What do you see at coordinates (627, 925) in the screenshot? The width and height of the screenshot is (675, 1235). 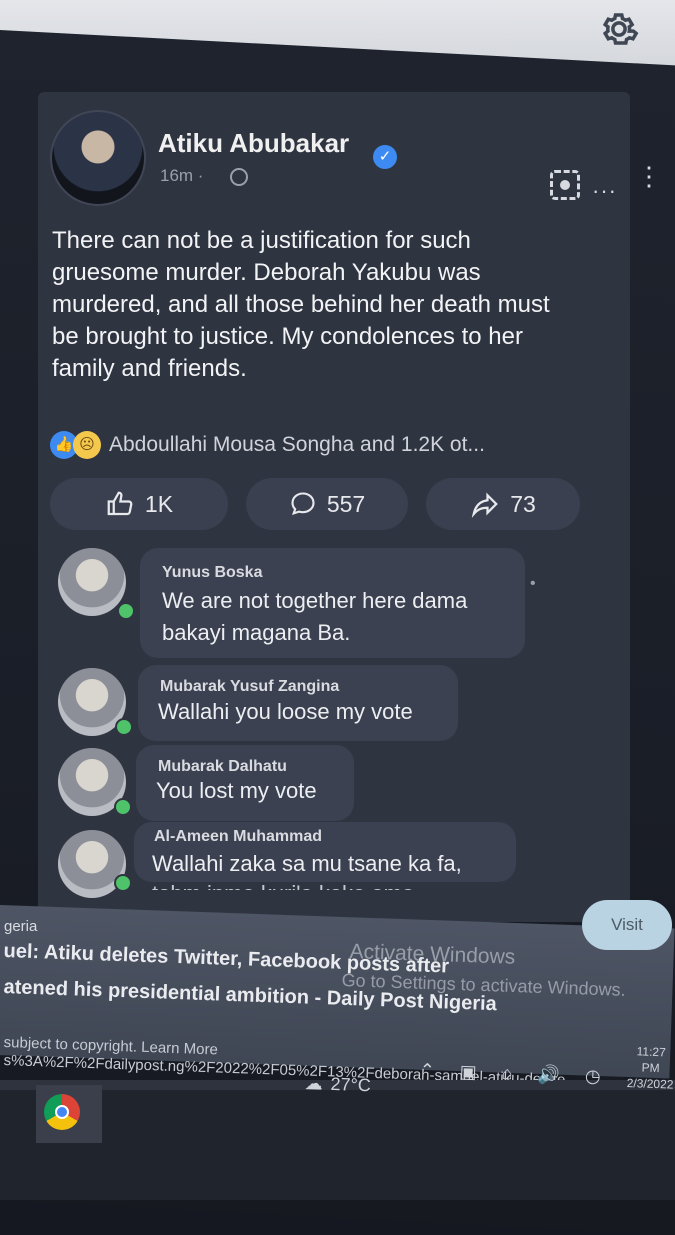 I see `visit-button: Visit` at bounding box center [627, 925].